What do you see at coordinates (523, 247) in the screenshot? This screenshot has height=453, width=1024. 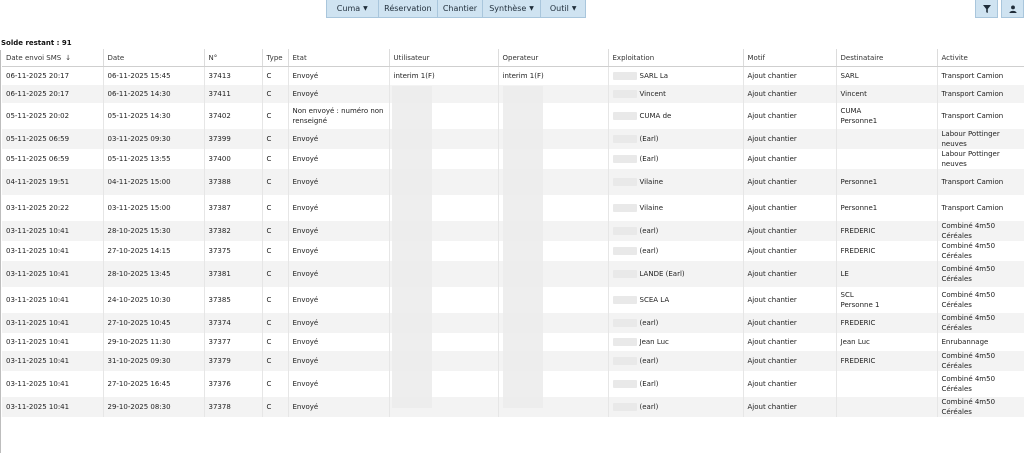 I see `redacted-operateur` at bounding box center [523, 247].